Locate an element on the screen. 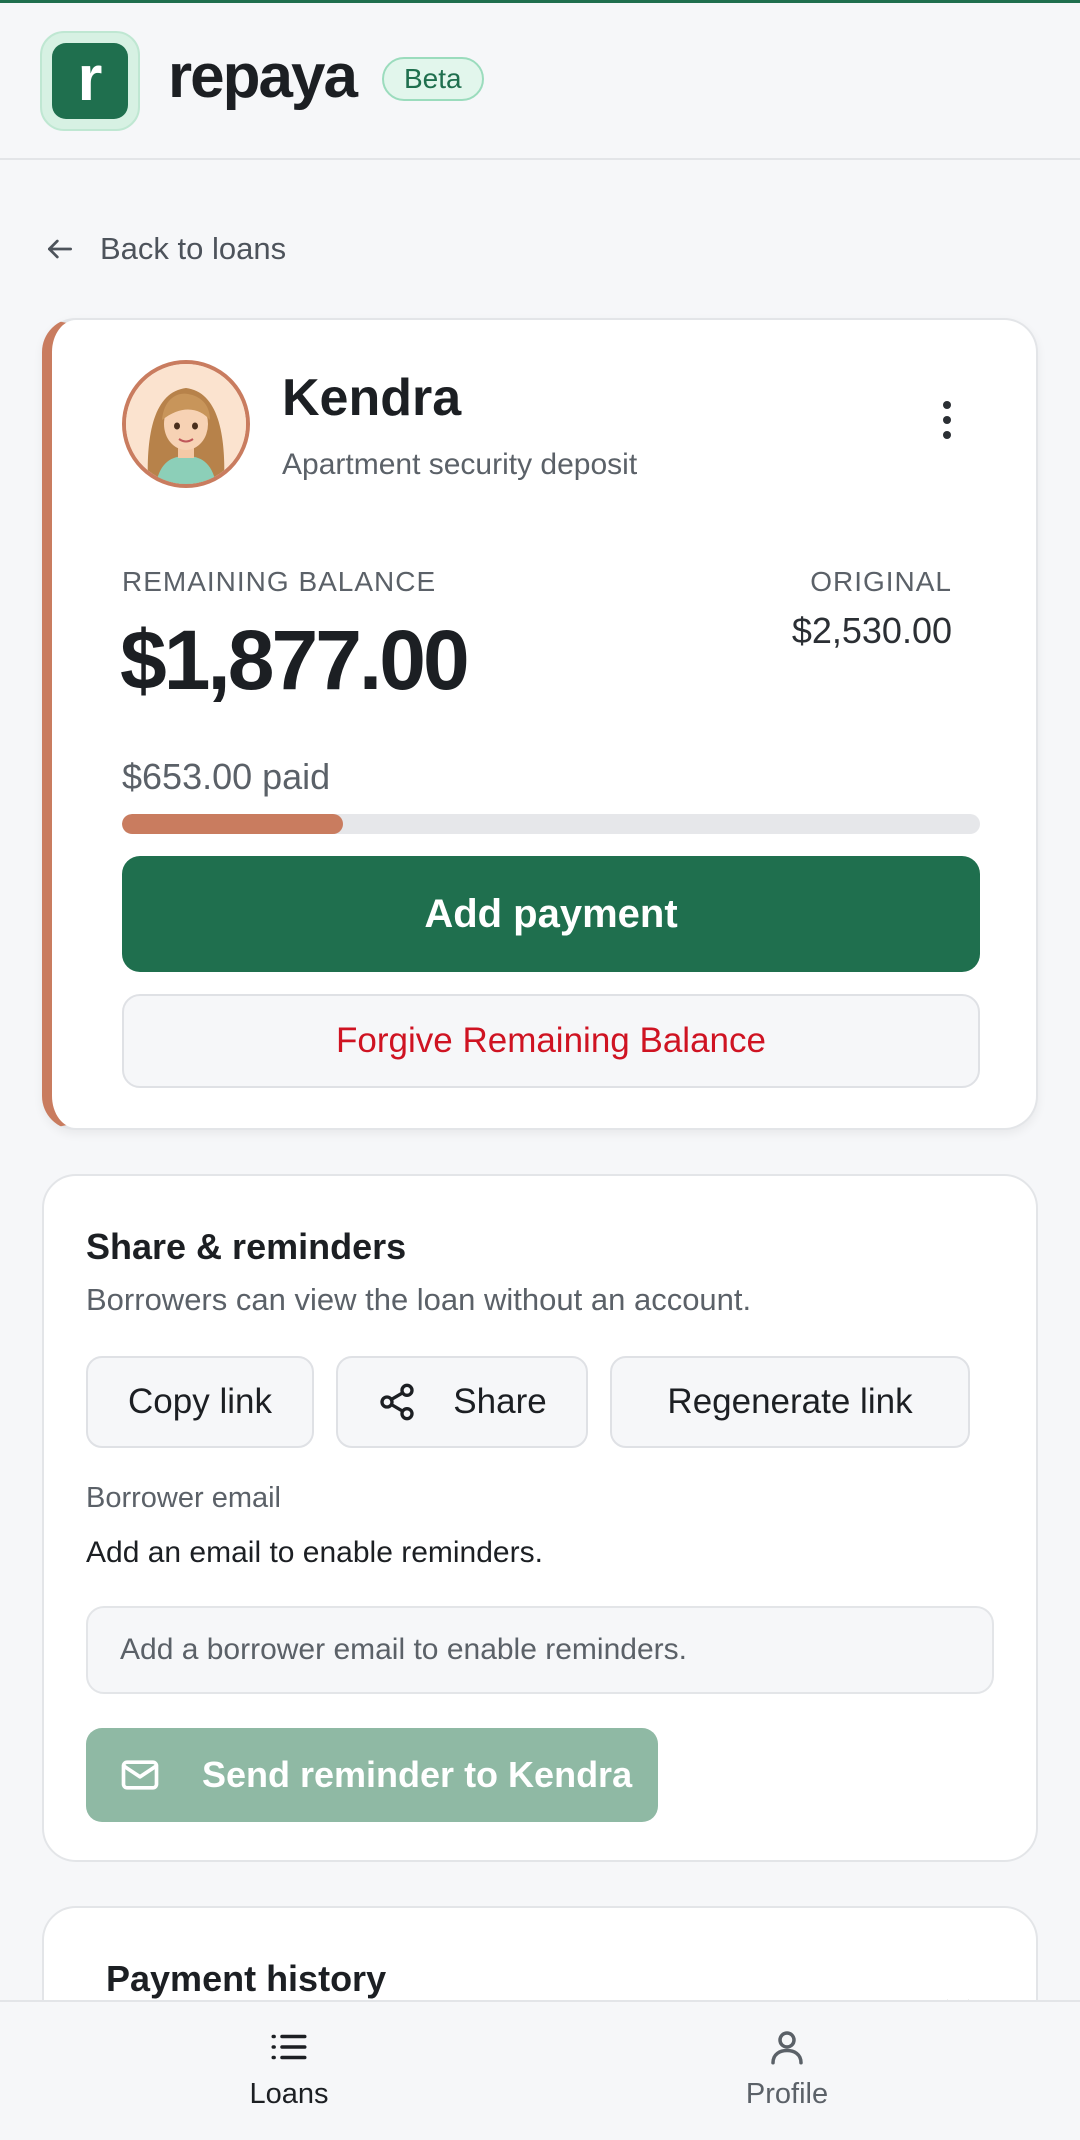 This screenshot has width=1080, height=2140. brand-name: repaya is located at coordinates (263, 76).